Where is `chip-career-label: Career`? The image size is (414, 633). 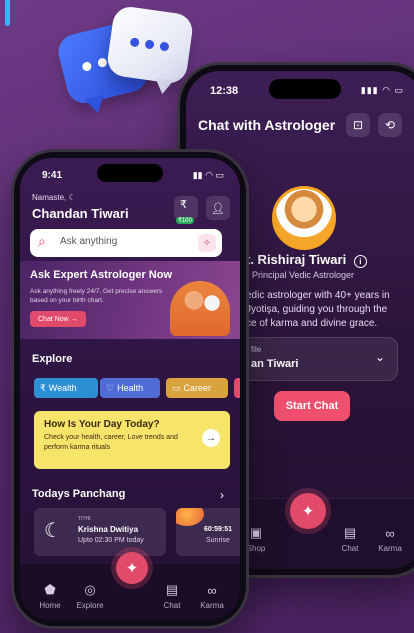 chip-career-label: Career is located at coordinates (197, 388).